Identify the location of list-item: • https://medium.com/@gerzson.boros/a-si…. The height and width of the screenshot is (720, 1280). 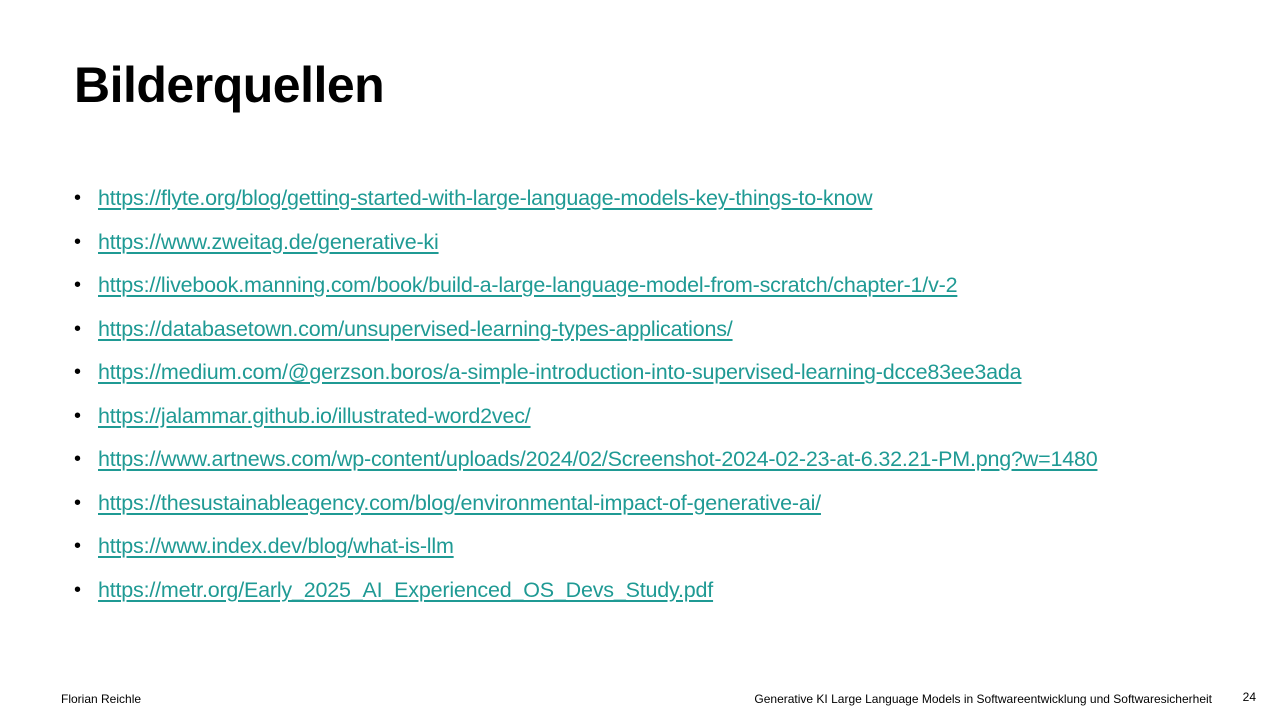
(634, 372).